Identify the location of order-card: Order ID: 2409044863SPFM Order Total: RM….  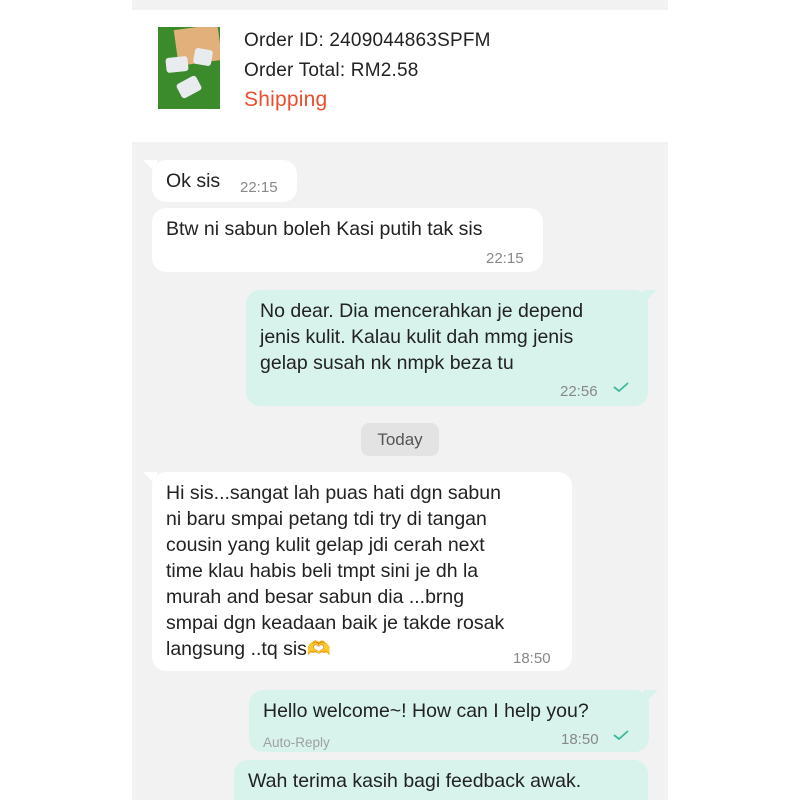
(400, 76).